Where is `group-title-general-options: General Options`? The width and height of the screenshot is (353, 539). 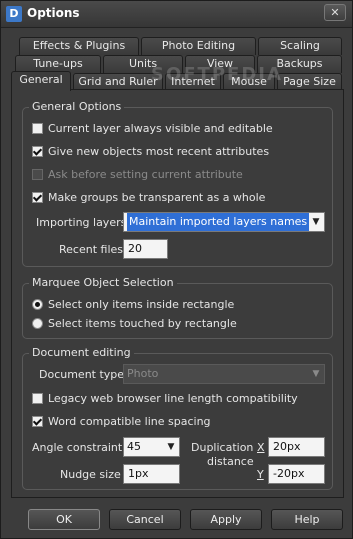
group-title-general-options: General Options is located at coordinates (77, 106).